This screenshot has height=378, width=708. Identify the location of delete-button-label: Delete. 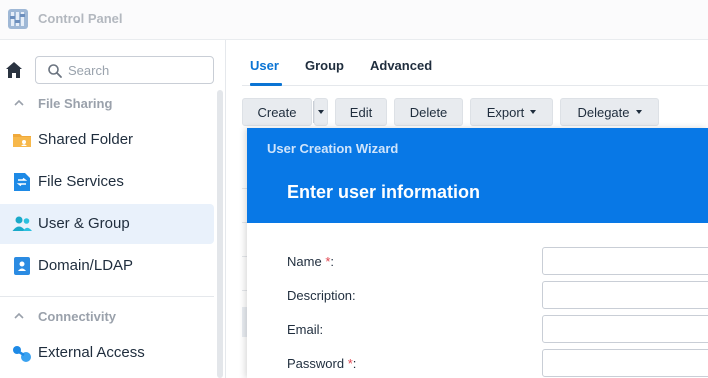
(428, 112).